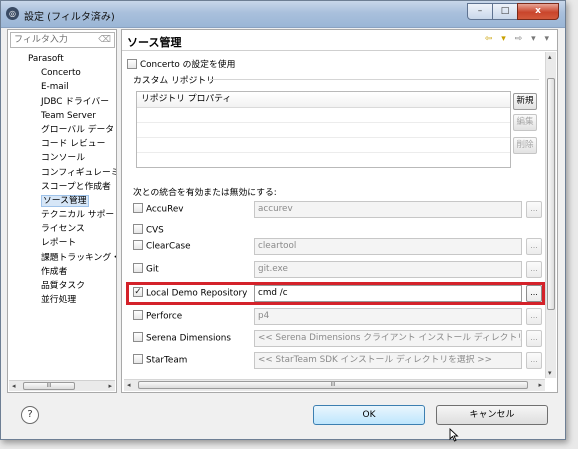  What do you see at coordinates (69, 17) in the screenshot?
I see `window-title: 設定 (フィルタ済み)` at bounding box center [69, 17].